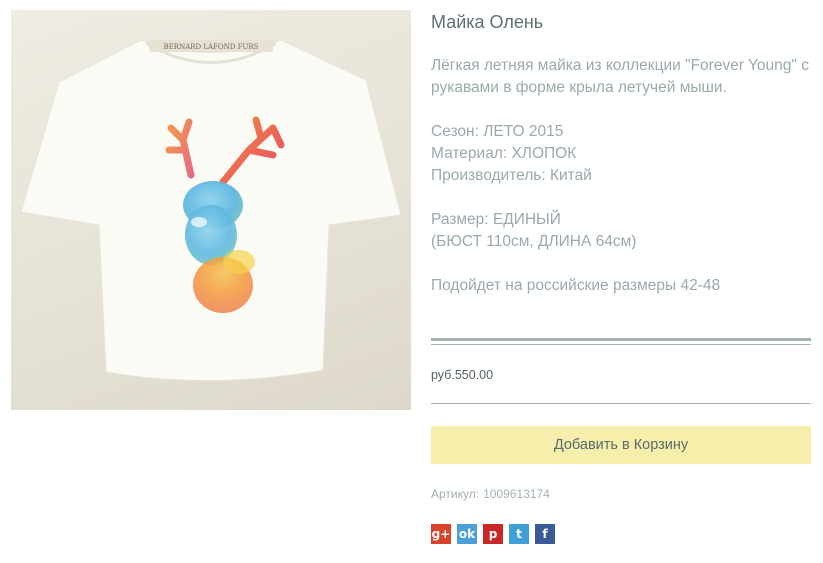 The width and height of the screenshot is (823, 563). I want to click on price-divider-top, so click(621, 341).